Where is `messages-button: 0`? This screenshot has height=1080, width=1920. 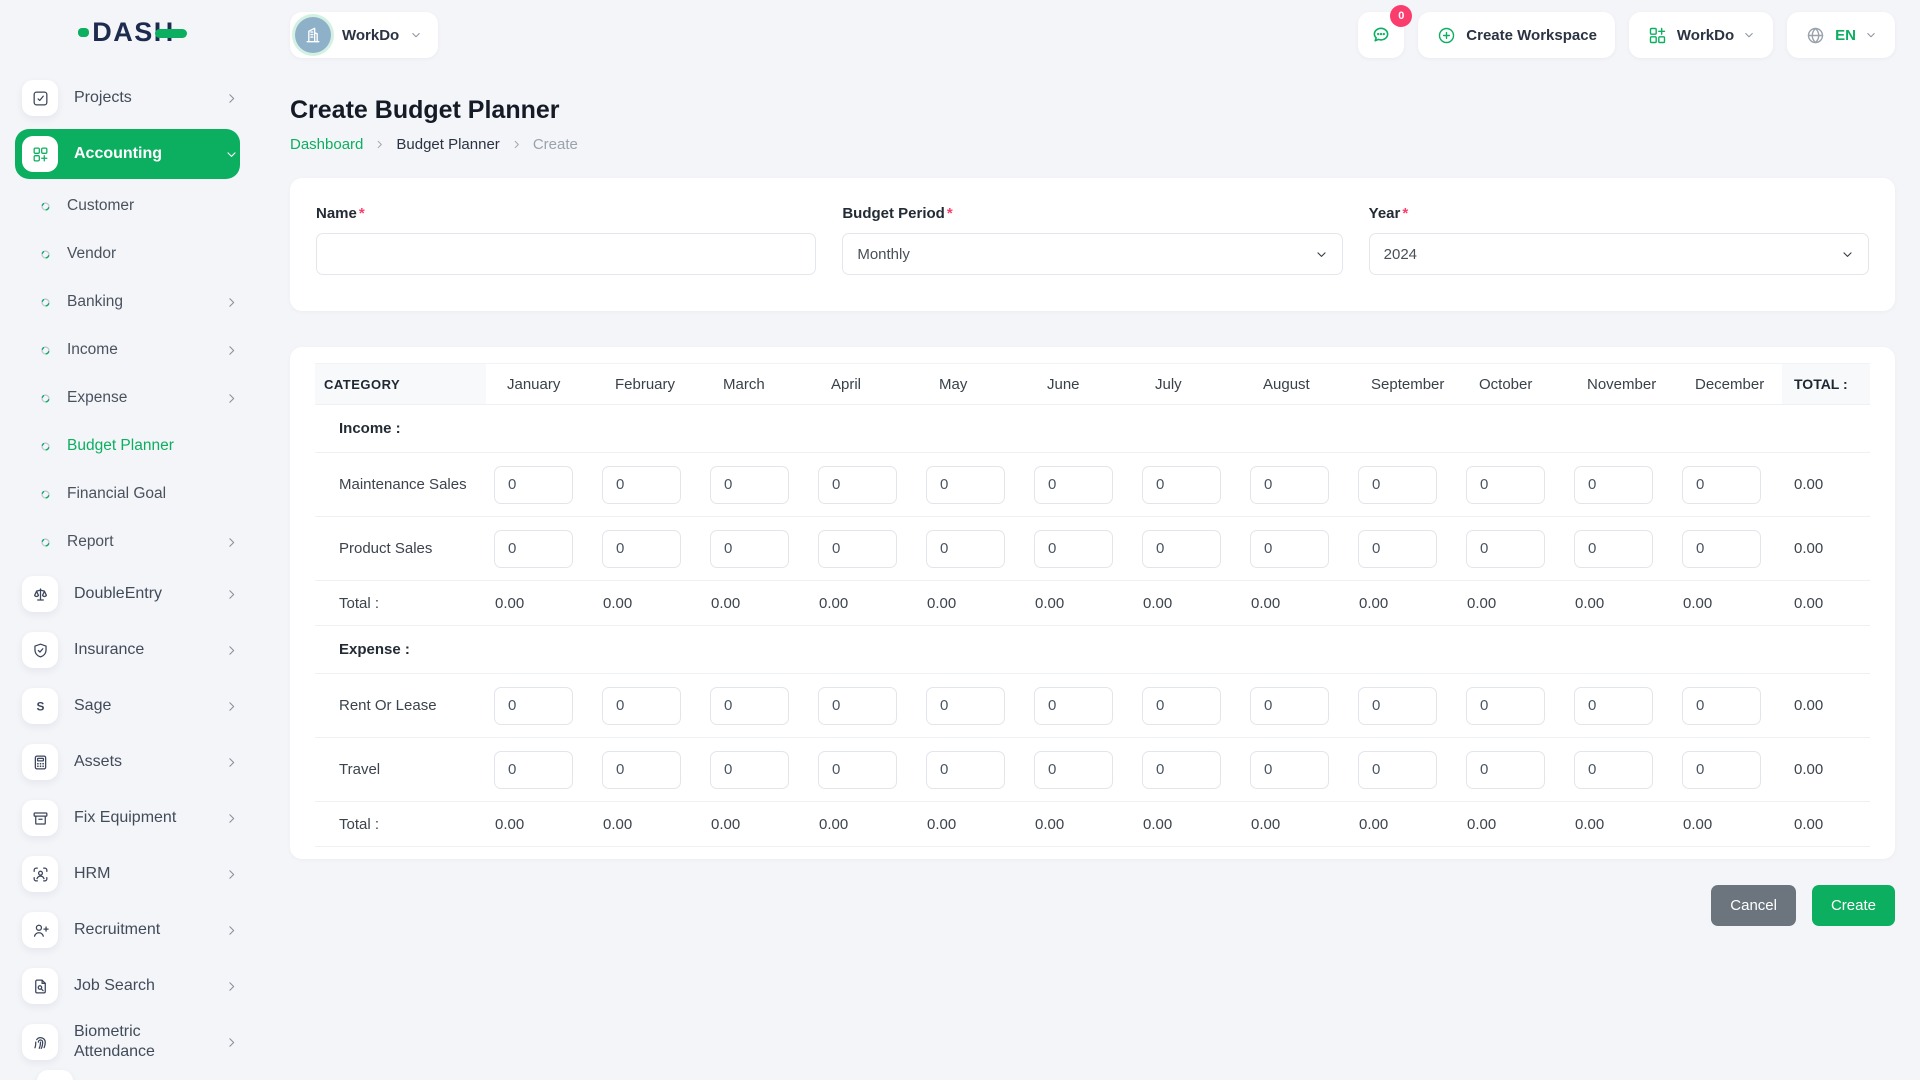 messages-button: 0 is located at coordinates (1385, 31).